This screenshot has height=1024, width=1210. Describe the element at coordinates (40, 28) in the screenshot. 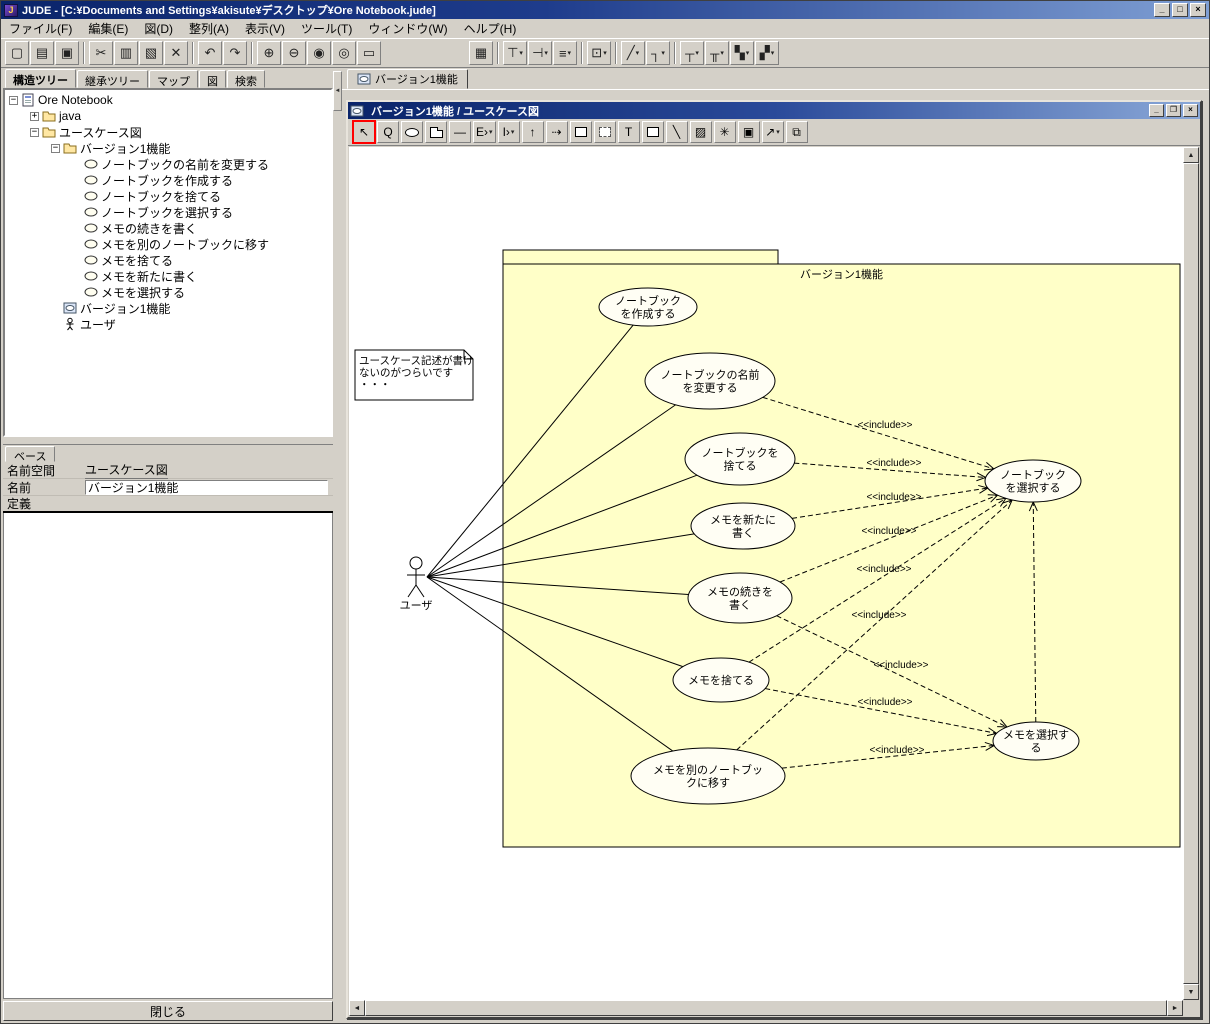

I see `menu-file: ファイル(F)` at that location.